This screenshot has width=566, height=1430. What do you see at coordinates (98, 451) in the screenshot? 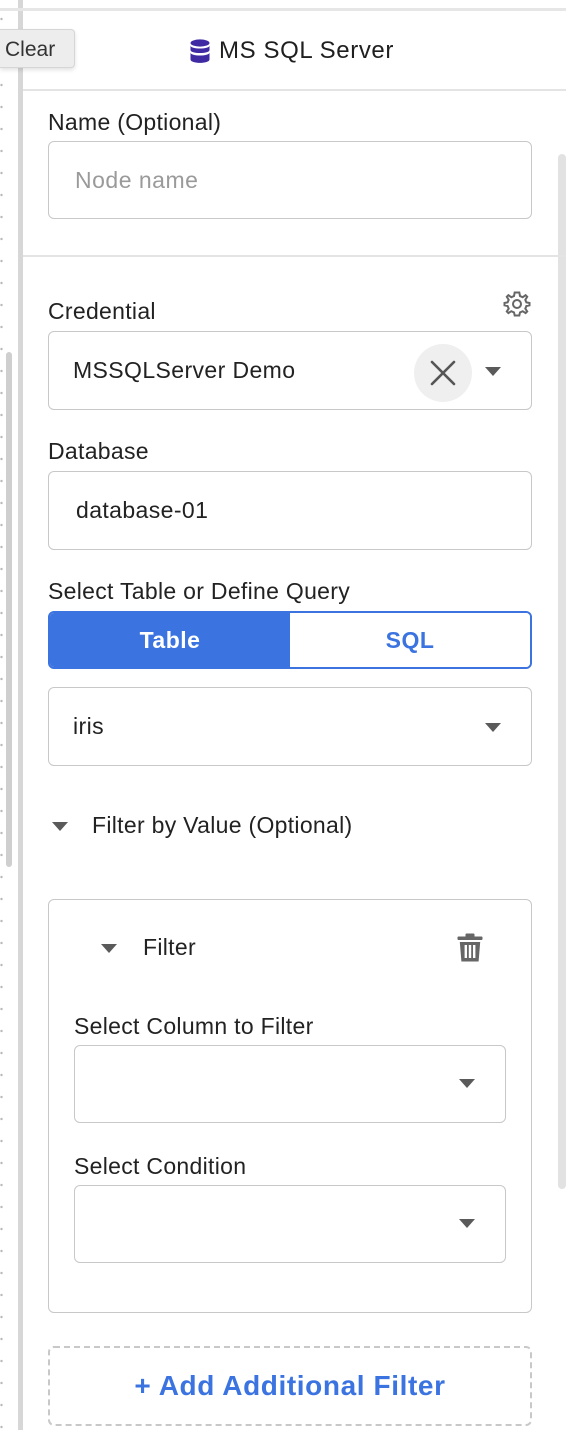
I see `database-label: Database` at bounding box center [98, 451].